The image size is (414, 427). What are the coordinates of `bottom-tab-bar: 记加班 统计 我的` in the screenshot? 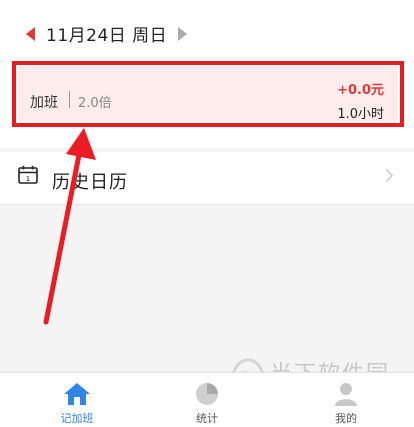 It's located at (207, 399).